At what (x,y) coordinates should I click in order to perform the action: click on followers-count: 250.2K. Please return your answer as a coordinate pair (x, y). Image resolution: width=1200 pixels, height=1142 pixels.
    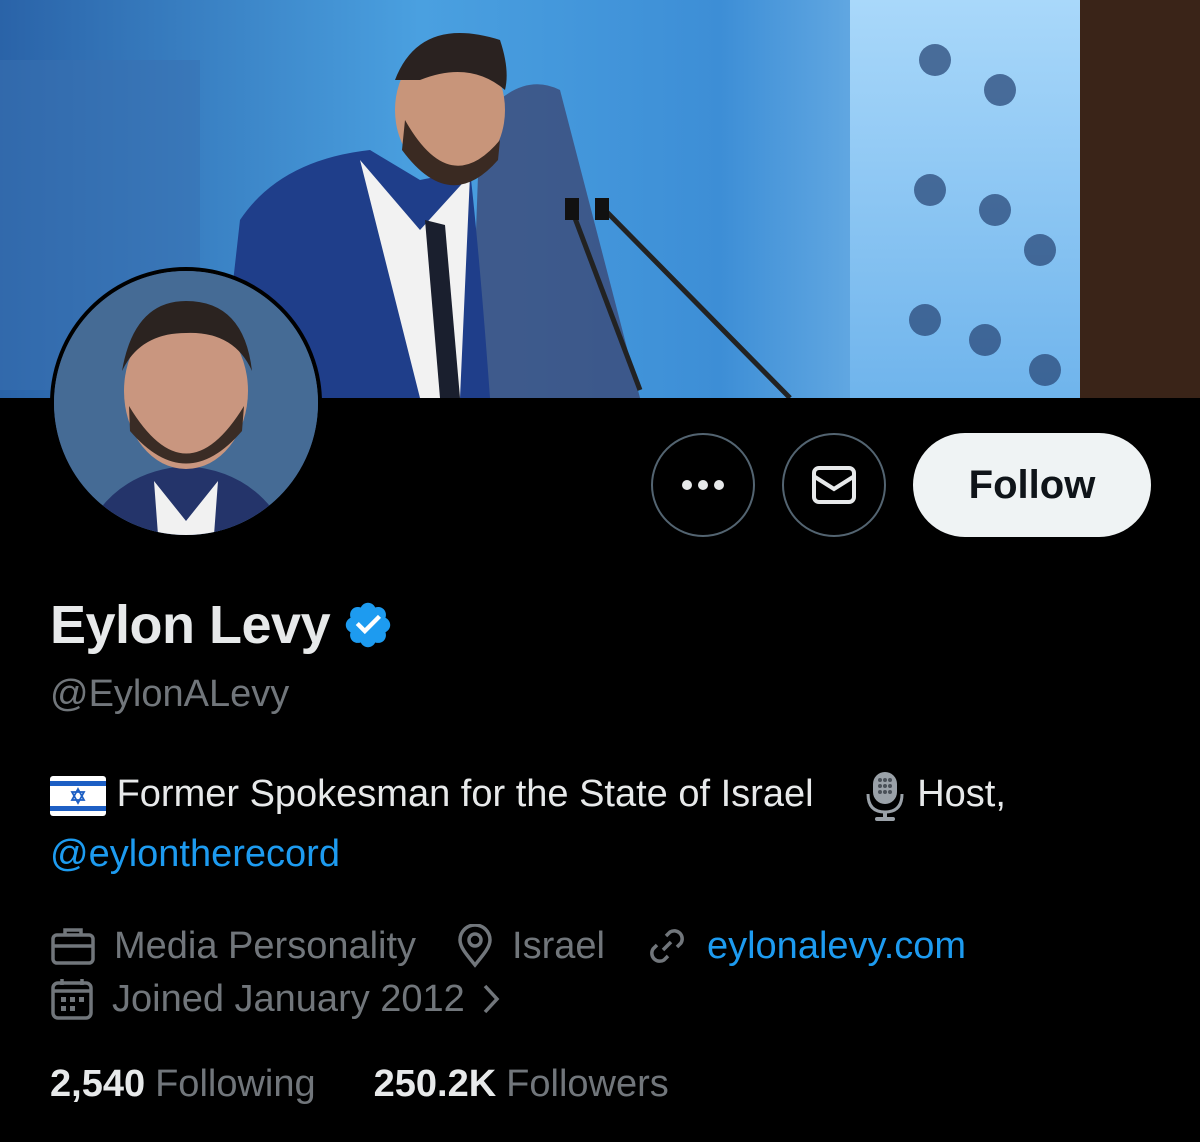
    Looking at the image, I should click on (435, 1084).